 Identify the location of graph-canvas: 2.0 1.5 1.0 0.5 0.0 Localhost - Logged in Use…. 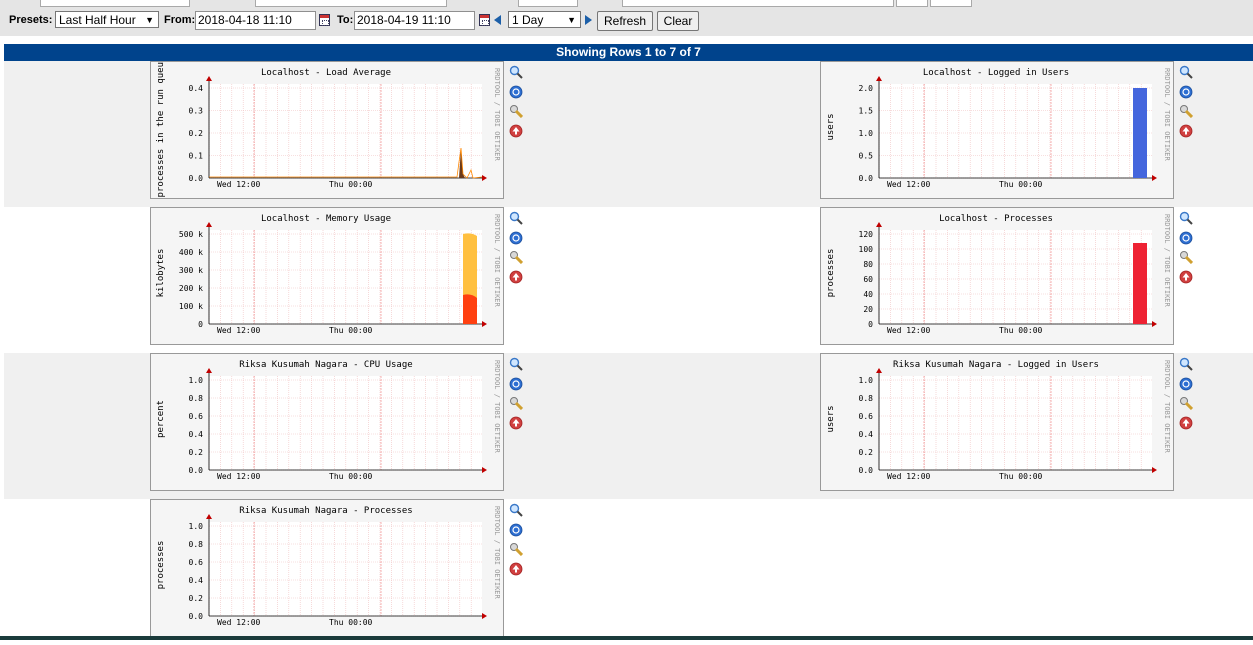
(998, 128).